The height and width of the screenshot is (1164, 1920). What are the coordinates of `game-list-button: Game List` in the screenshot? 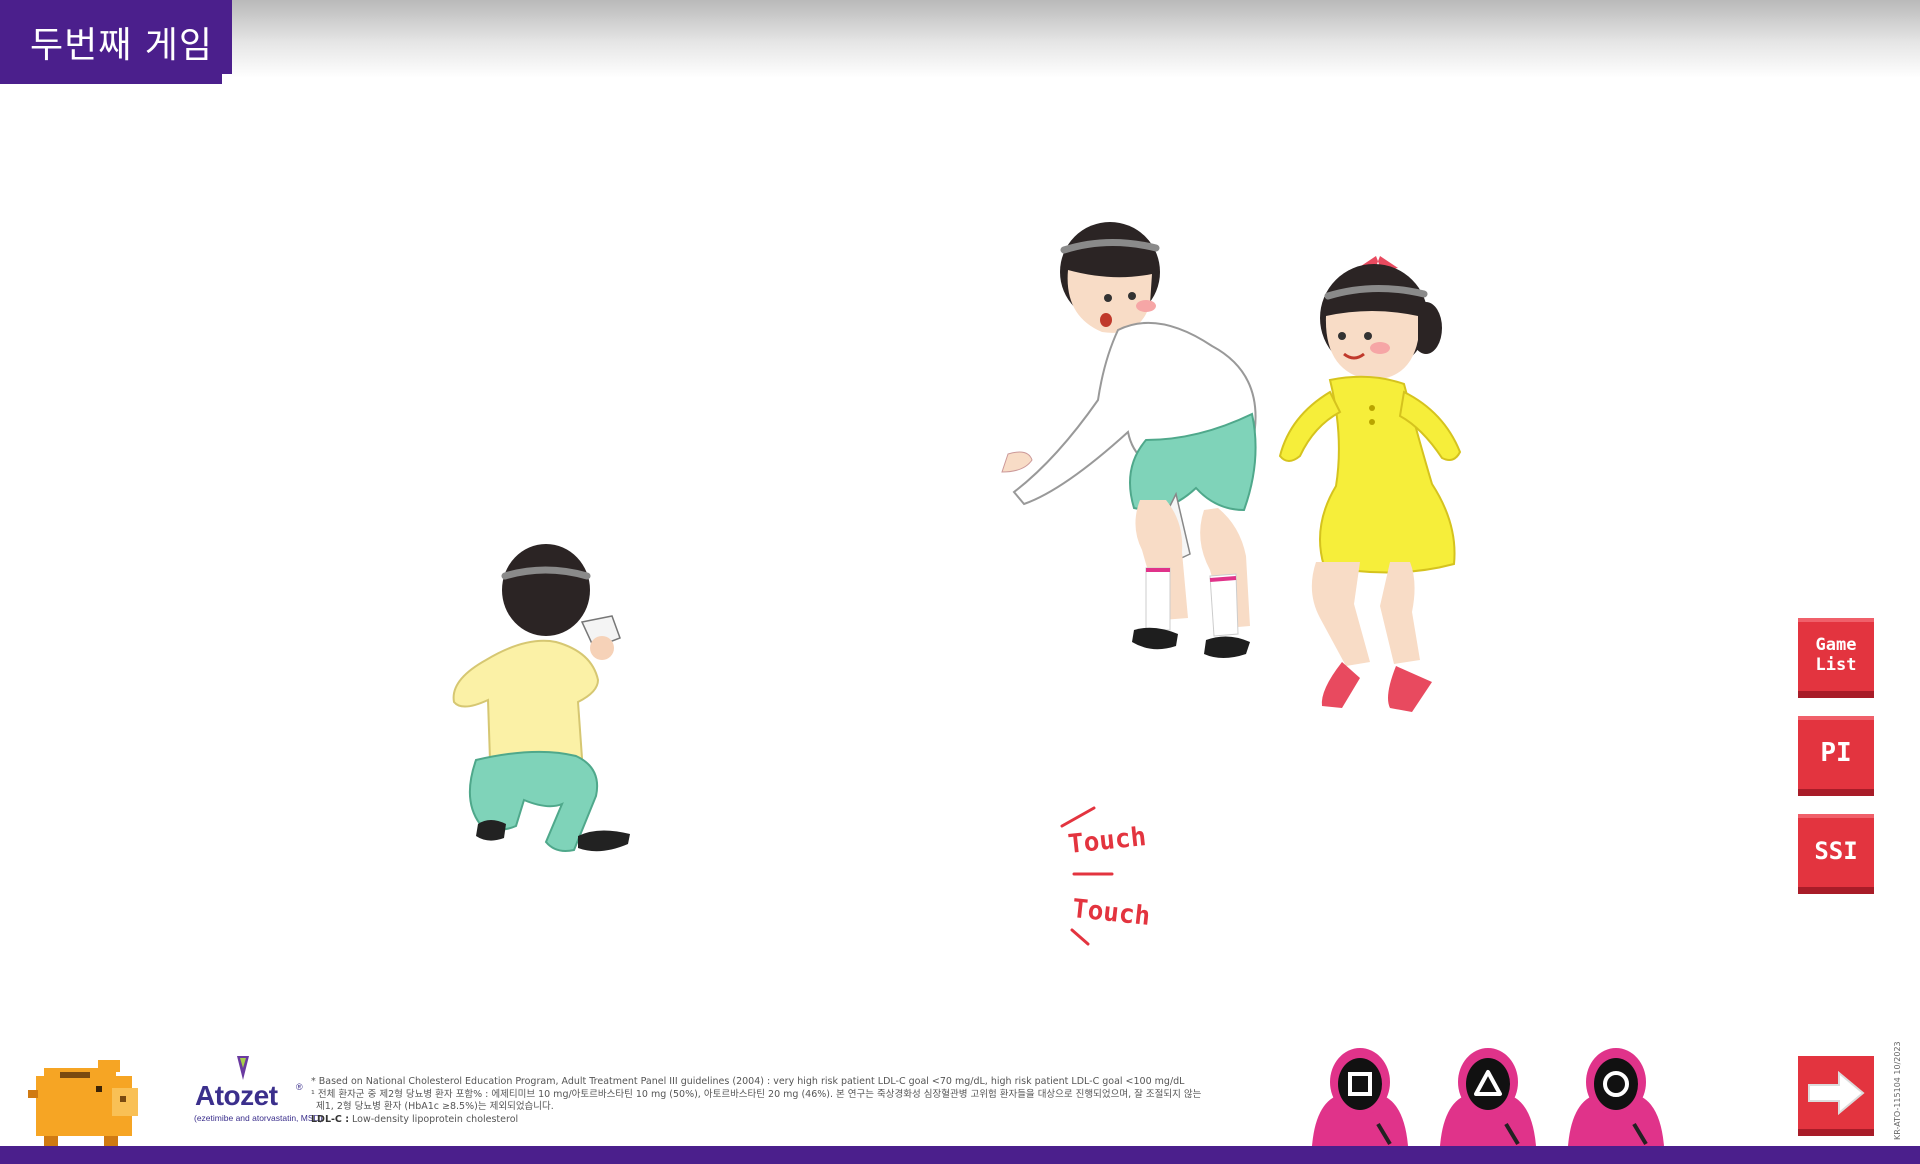 It's located at (1836, 658).